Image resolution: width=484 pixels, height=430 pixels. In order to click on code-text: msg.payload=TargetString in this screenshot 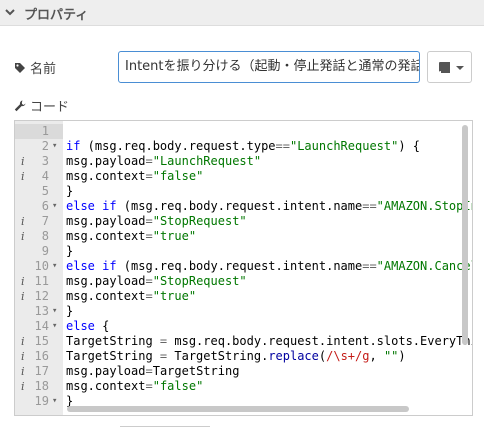, I will do `click(153, 371)`.